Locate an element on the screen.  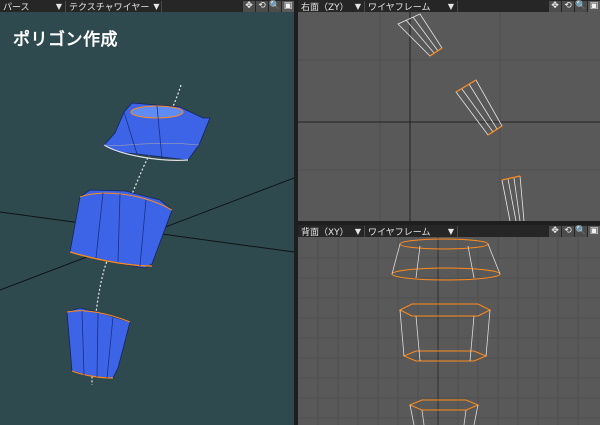
right-shading-dropdown: ワイヤフレーム ▼ is located at coordinates (411, 6).